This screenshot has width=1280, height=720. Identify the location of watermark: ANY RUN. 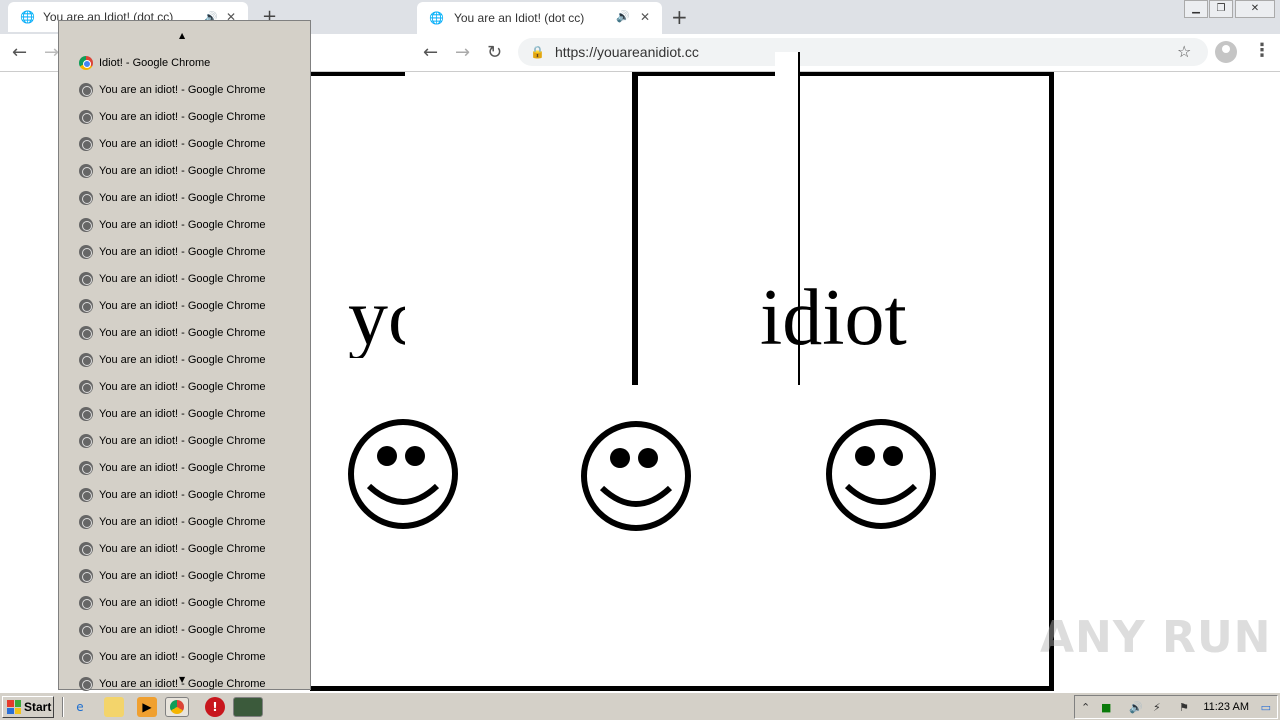
(1156, 637).